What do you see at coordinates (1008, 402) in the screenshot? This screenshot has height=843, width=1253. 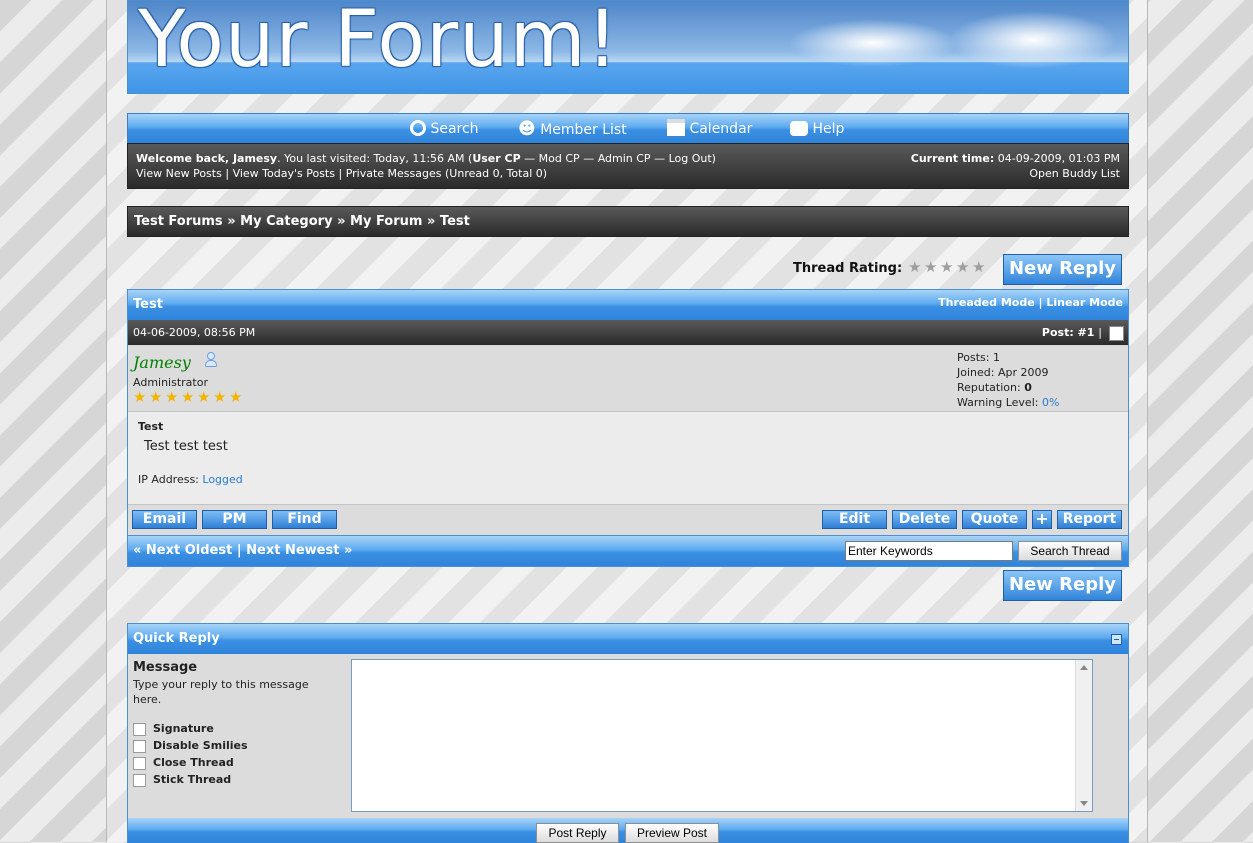 I see `stat-warning: Warning Level: 0%` at bounding box center [1008, 402].